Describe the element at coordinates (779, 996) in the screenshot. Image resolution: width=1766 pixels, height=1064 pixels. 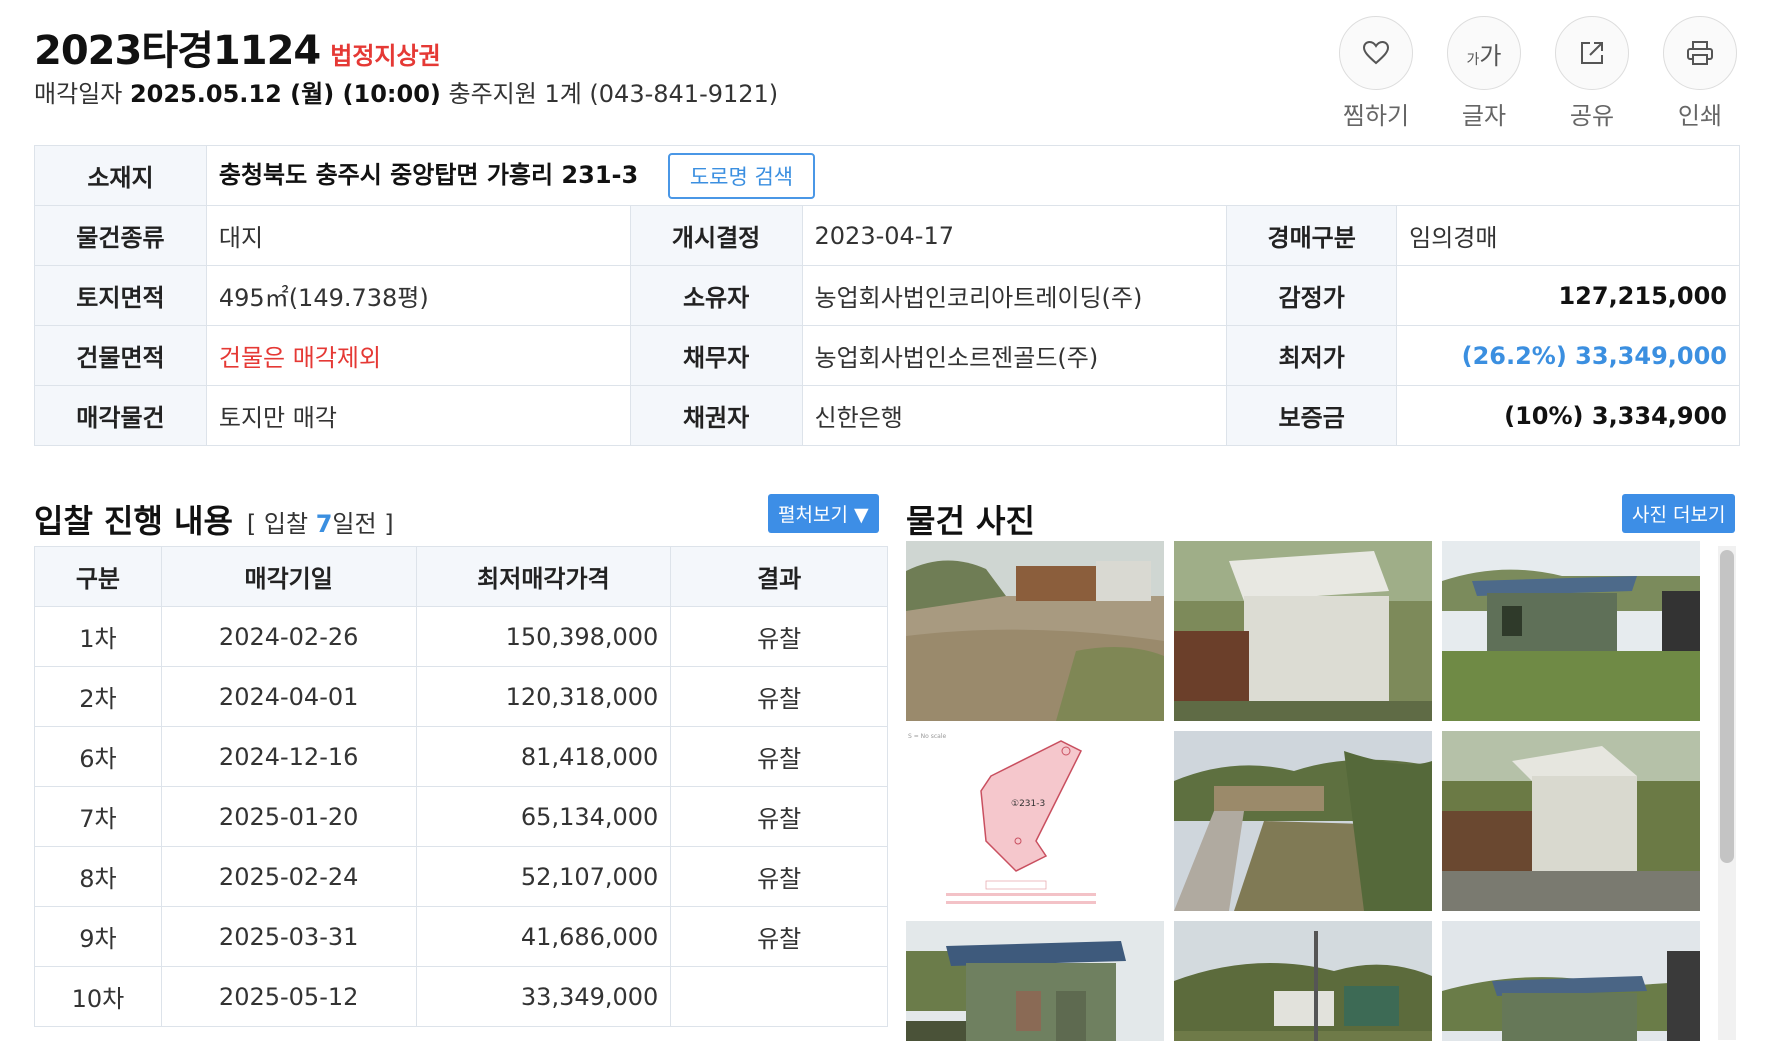
I see `result-cell` at that location.